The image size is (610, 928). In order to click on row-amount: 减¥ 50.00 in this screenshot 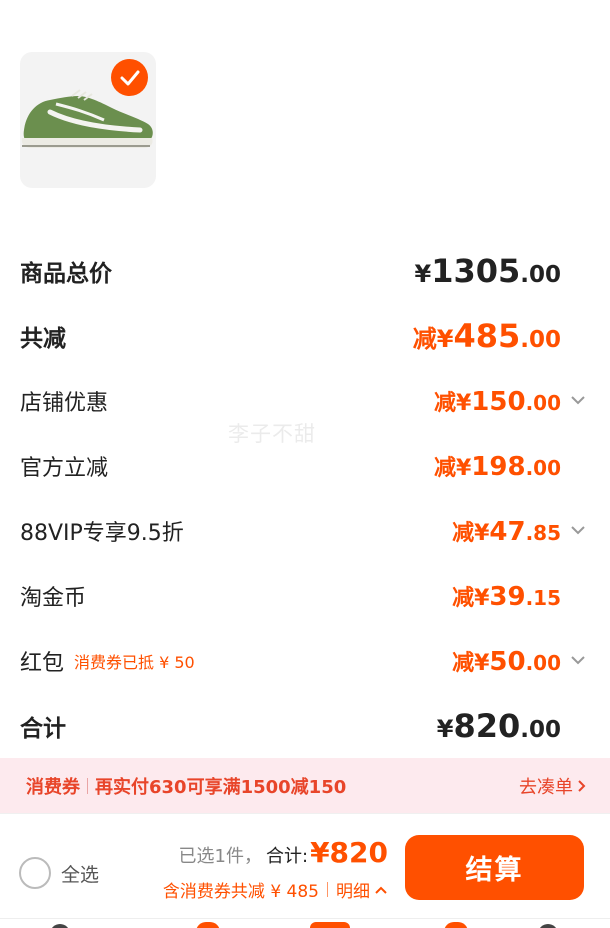, I will do `click(506, 662)`.